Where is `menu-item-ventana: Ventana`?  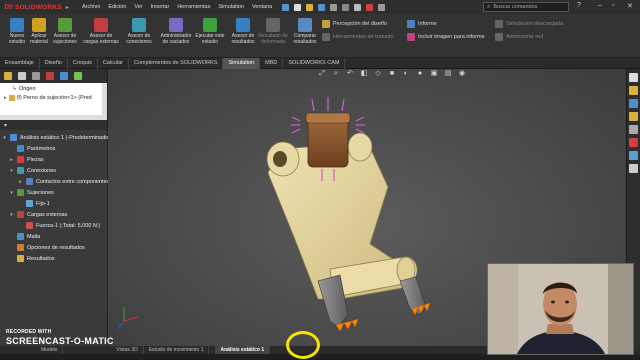
menu-item-ventana: Ventana is located at coordinates (262, 7).